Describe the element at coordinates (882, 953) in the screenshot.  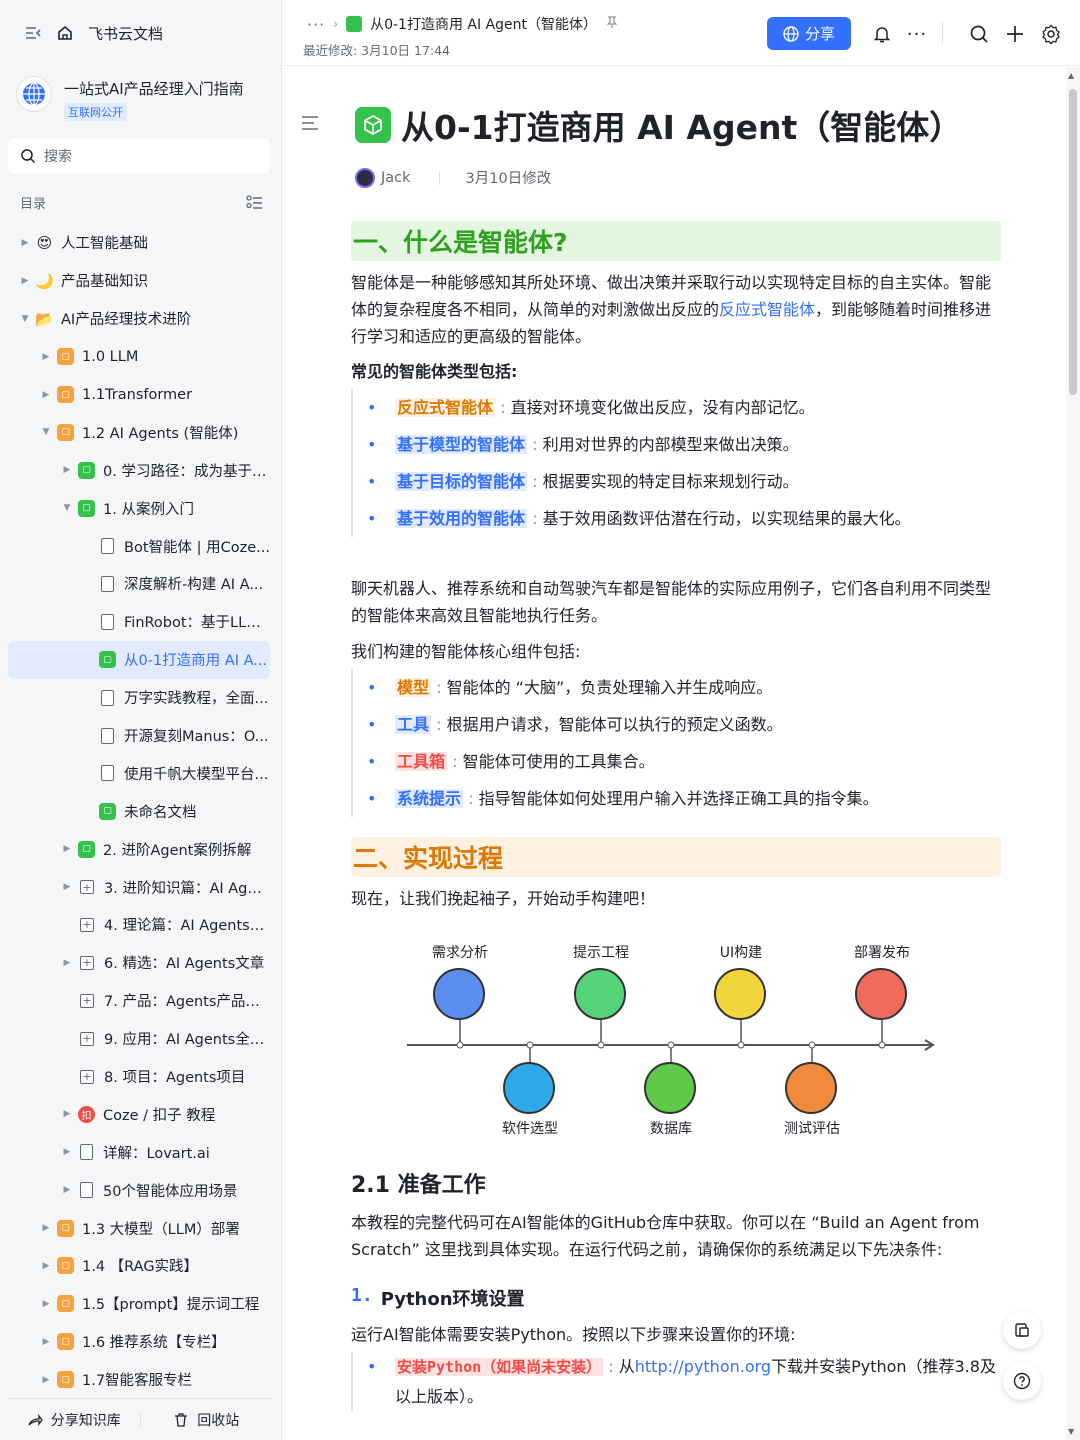
I see `stage-label: 部署发布` at that location.